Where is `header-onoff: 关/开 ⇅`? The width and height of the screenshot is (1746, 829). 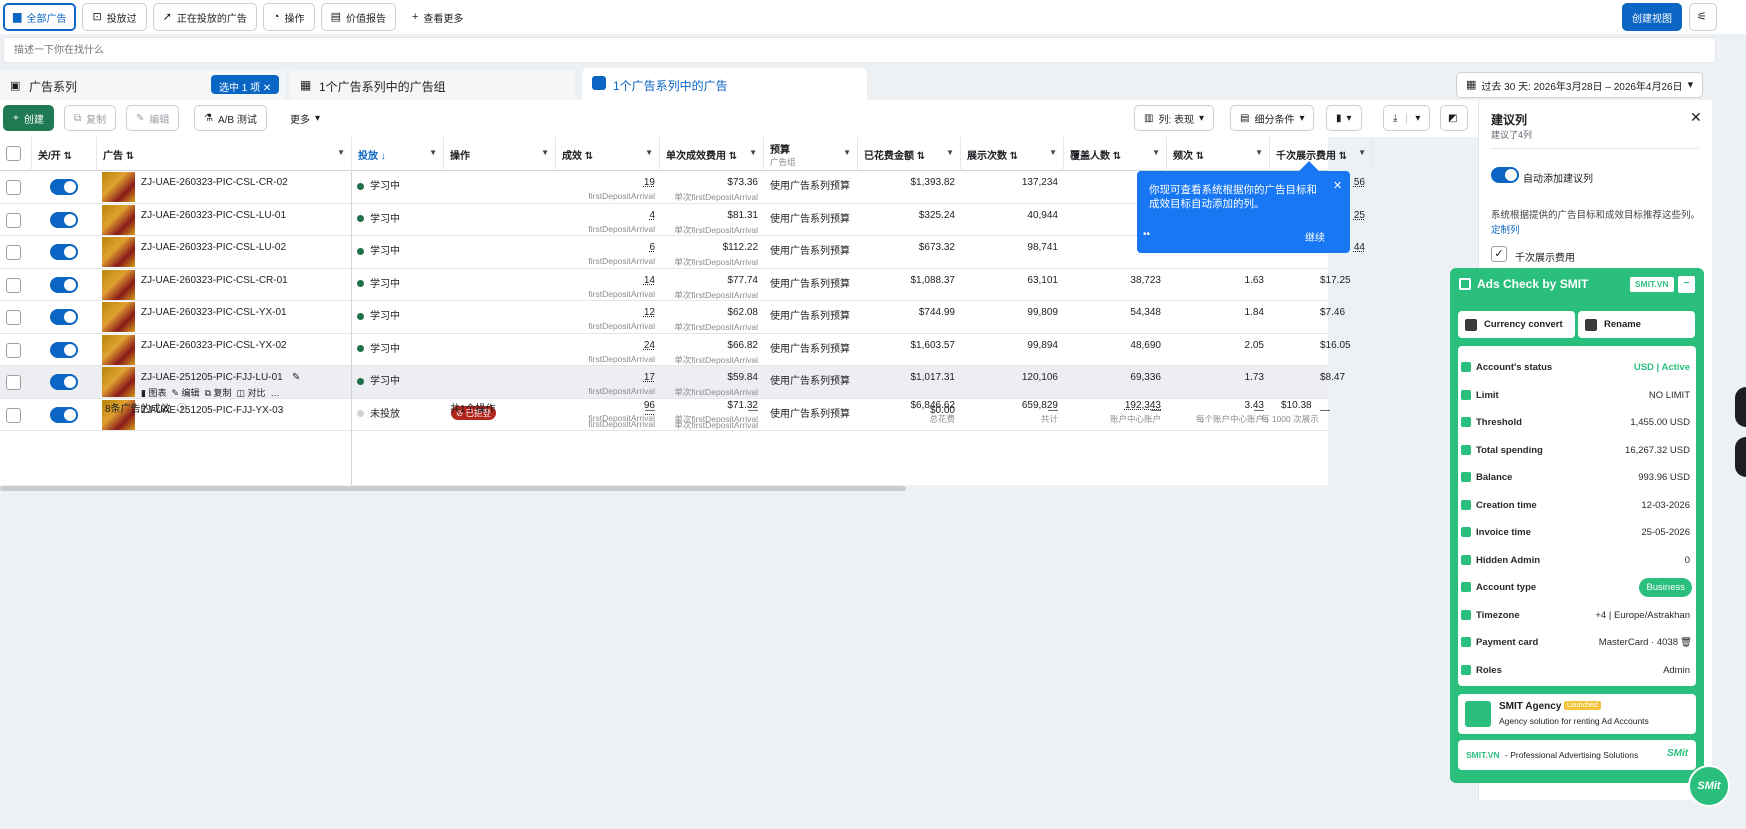 header-onoff: 关/开 ⇅ is located at coordinates (64, 154).